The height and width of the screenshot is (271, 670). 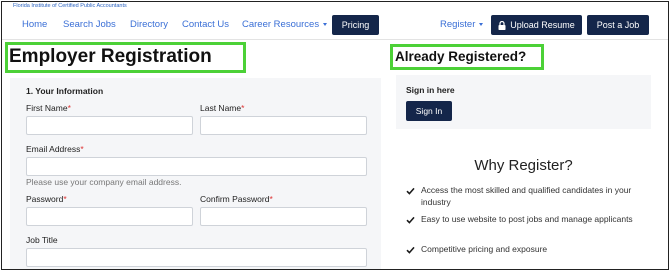 I want to click on last-name-field, so click(x=283, y=125).